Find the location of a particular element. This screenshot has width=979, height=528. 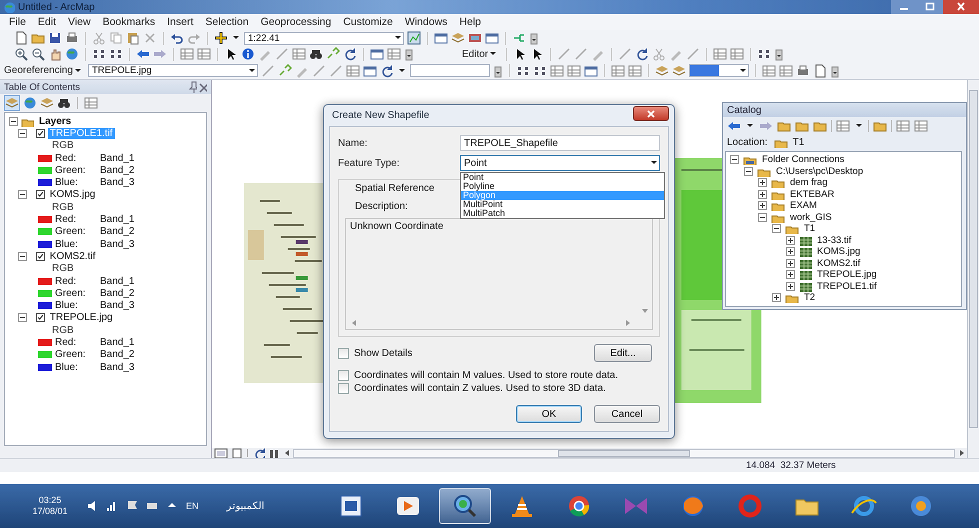

add-data-icon is located at coordinates (221, 38).